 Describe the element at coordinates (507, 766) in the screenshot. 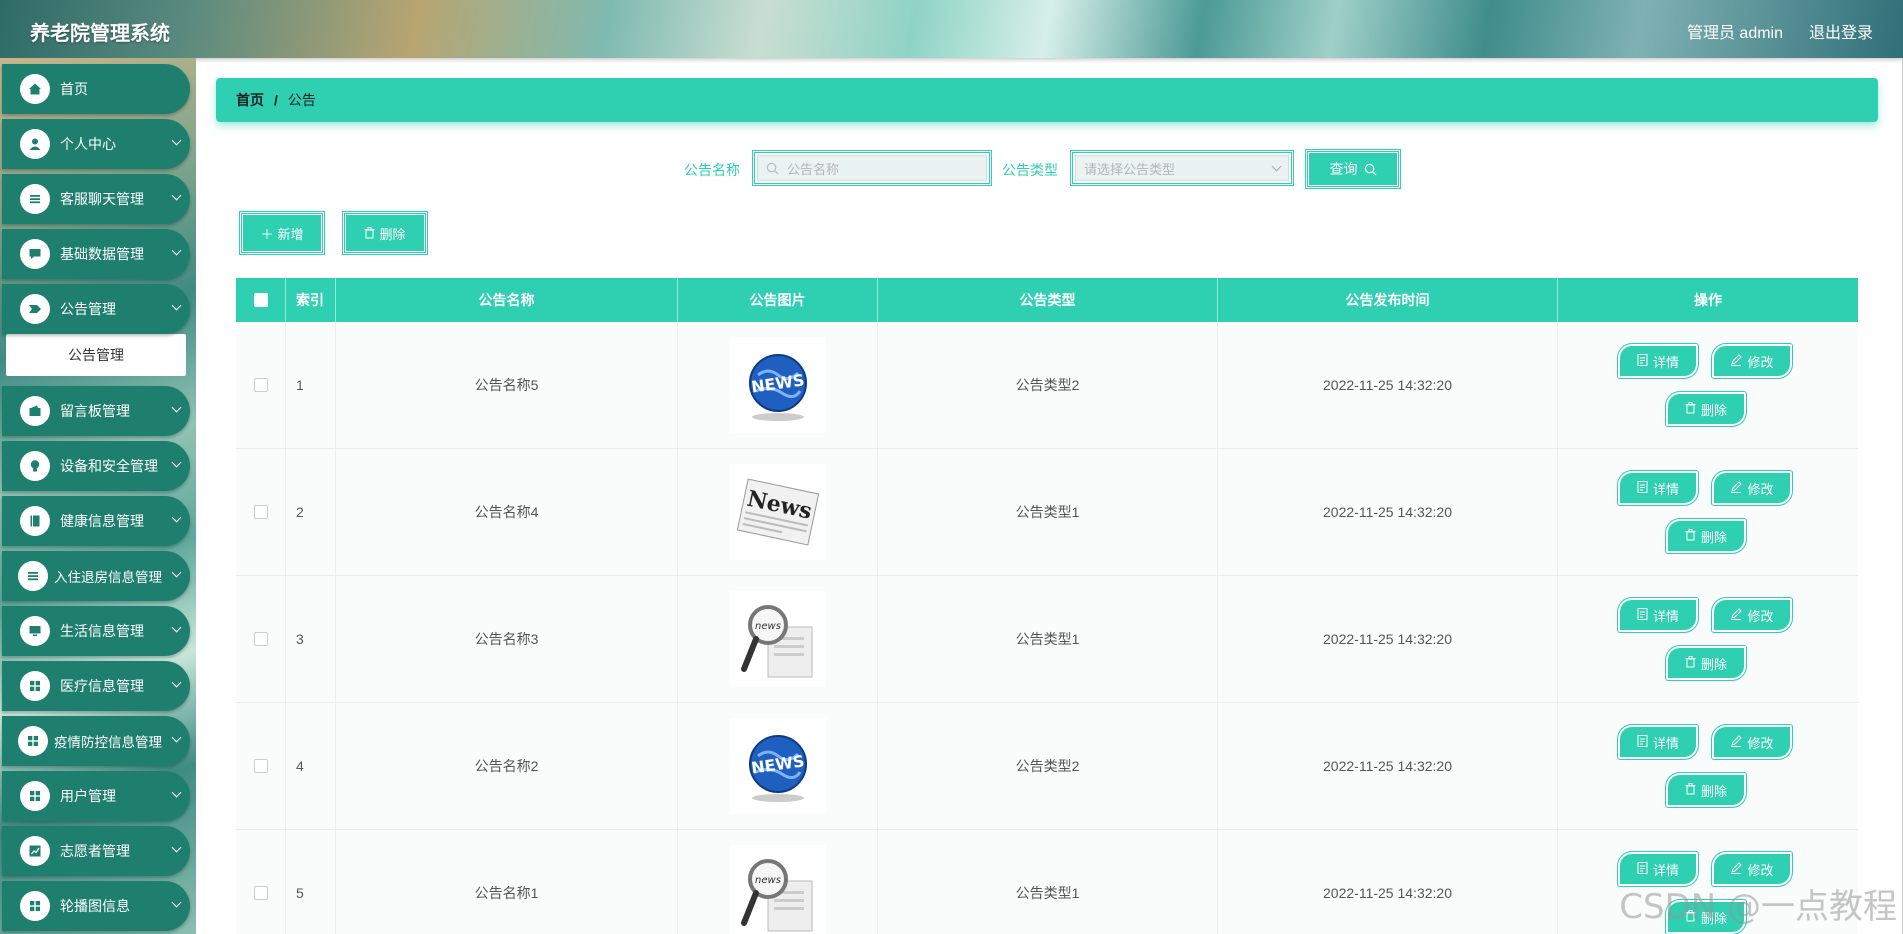

I see `cell-name: 公告名称2` at that location.